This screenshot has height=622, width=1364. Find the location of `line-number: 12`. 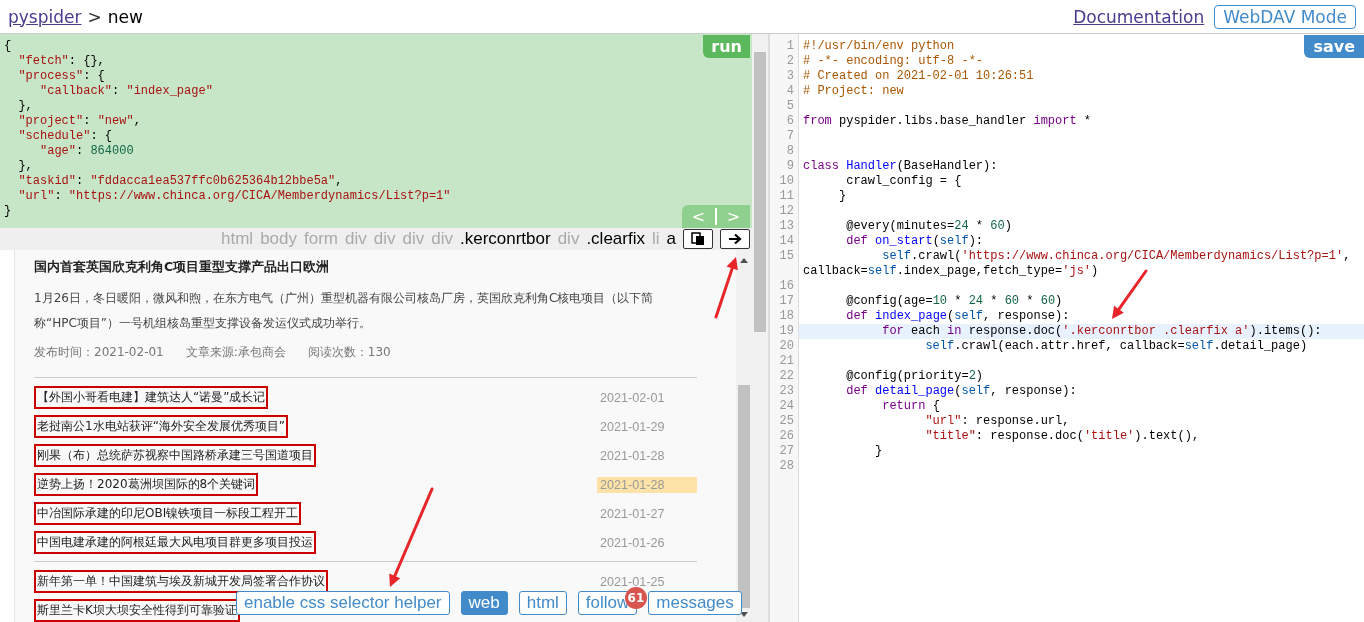

line-number: 12 is located at coordinates (786, 211).